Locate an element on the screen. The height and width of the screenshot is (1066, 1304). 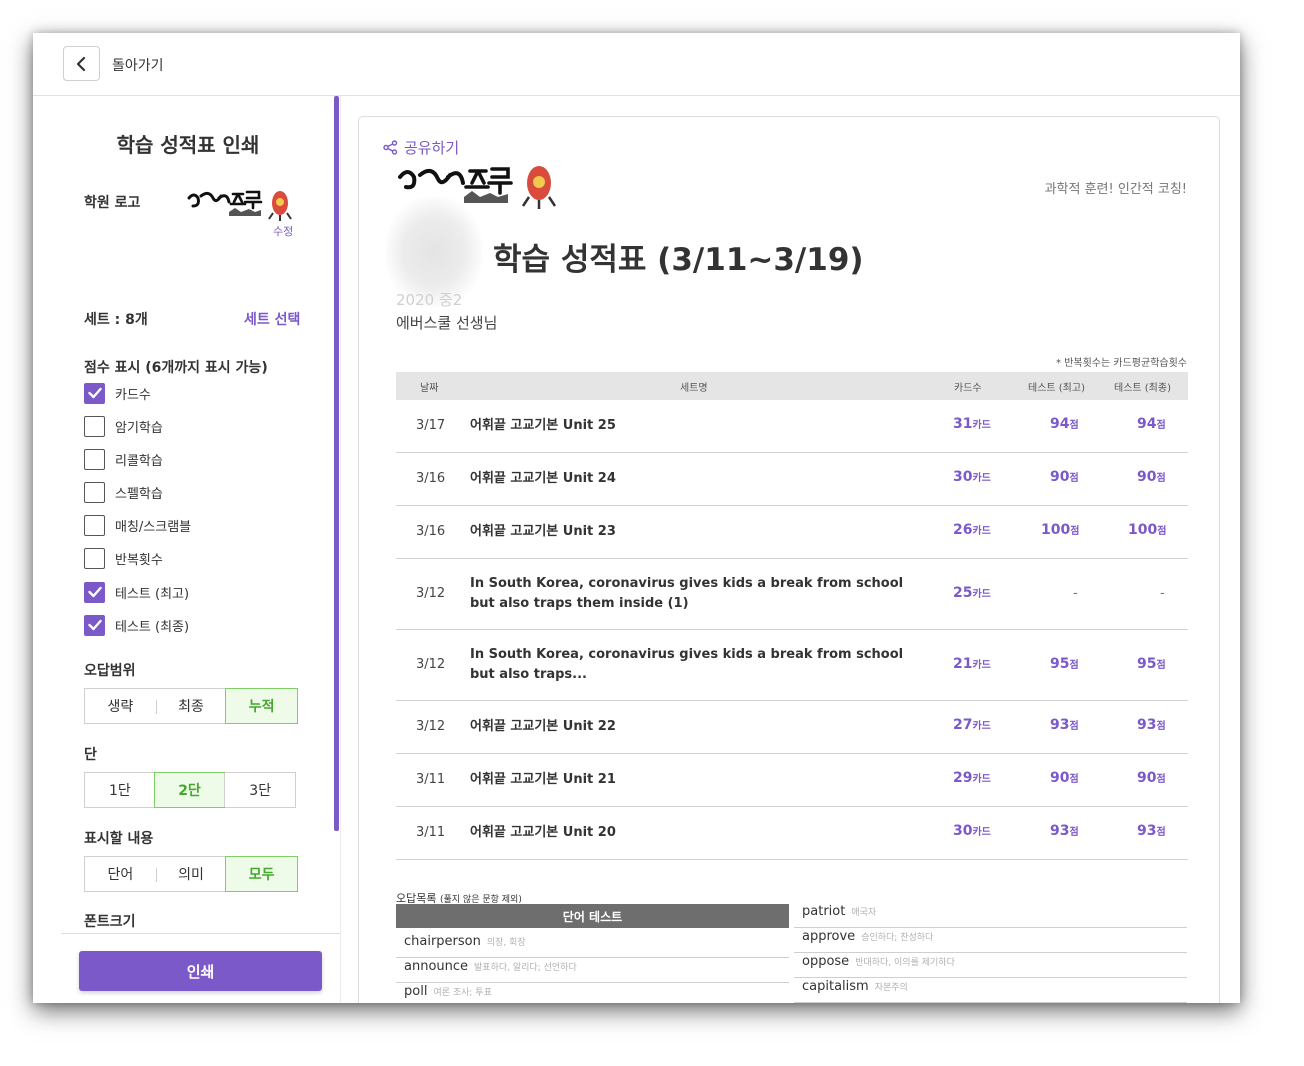
checkbox-test-last: 테스트 (최종) is located at coordinates (136, 625).